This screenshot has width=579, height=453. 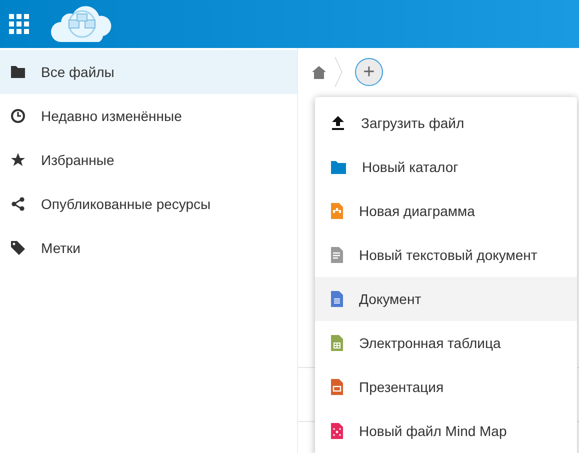 I want to click on tag-icon, so click(x=18, y=248).